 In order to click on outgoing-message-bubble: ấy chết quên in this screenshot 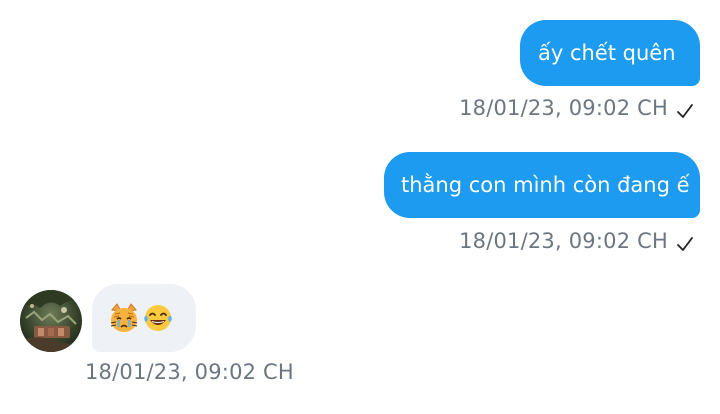, I will do `click(610, 53)`.